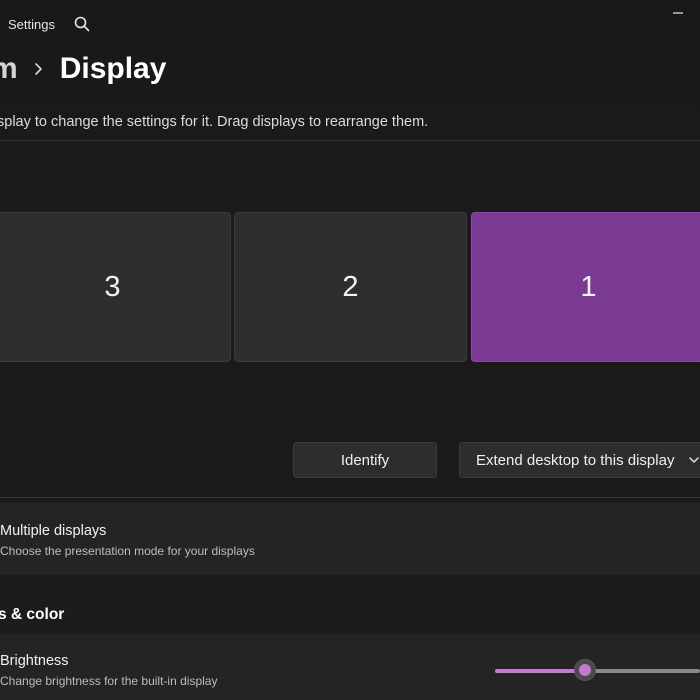 Image resolution: width=700 pixels, height=700 pixels. What do you see at coordinates (365, 460) in the screenshot?
I see `identify-button: Identify` at bounding box center [365, 460].